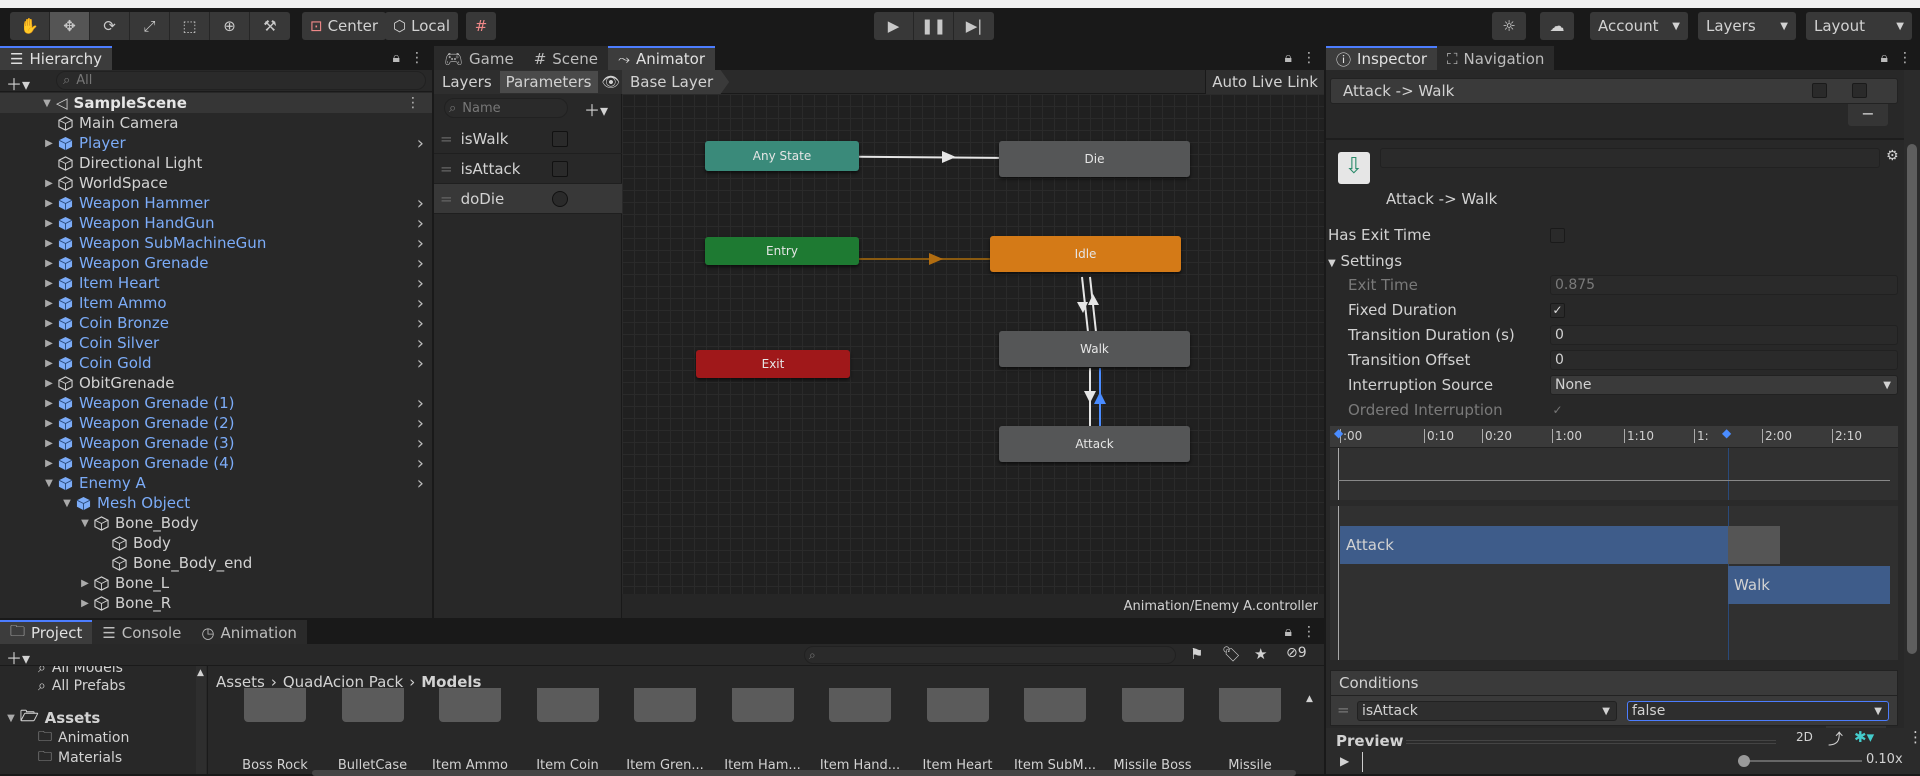 This screenshot has width=1920, height=776. Describe the element at coordinates (528, 199) in the screenshot. I see `parameter-row: = doDie` at that location.